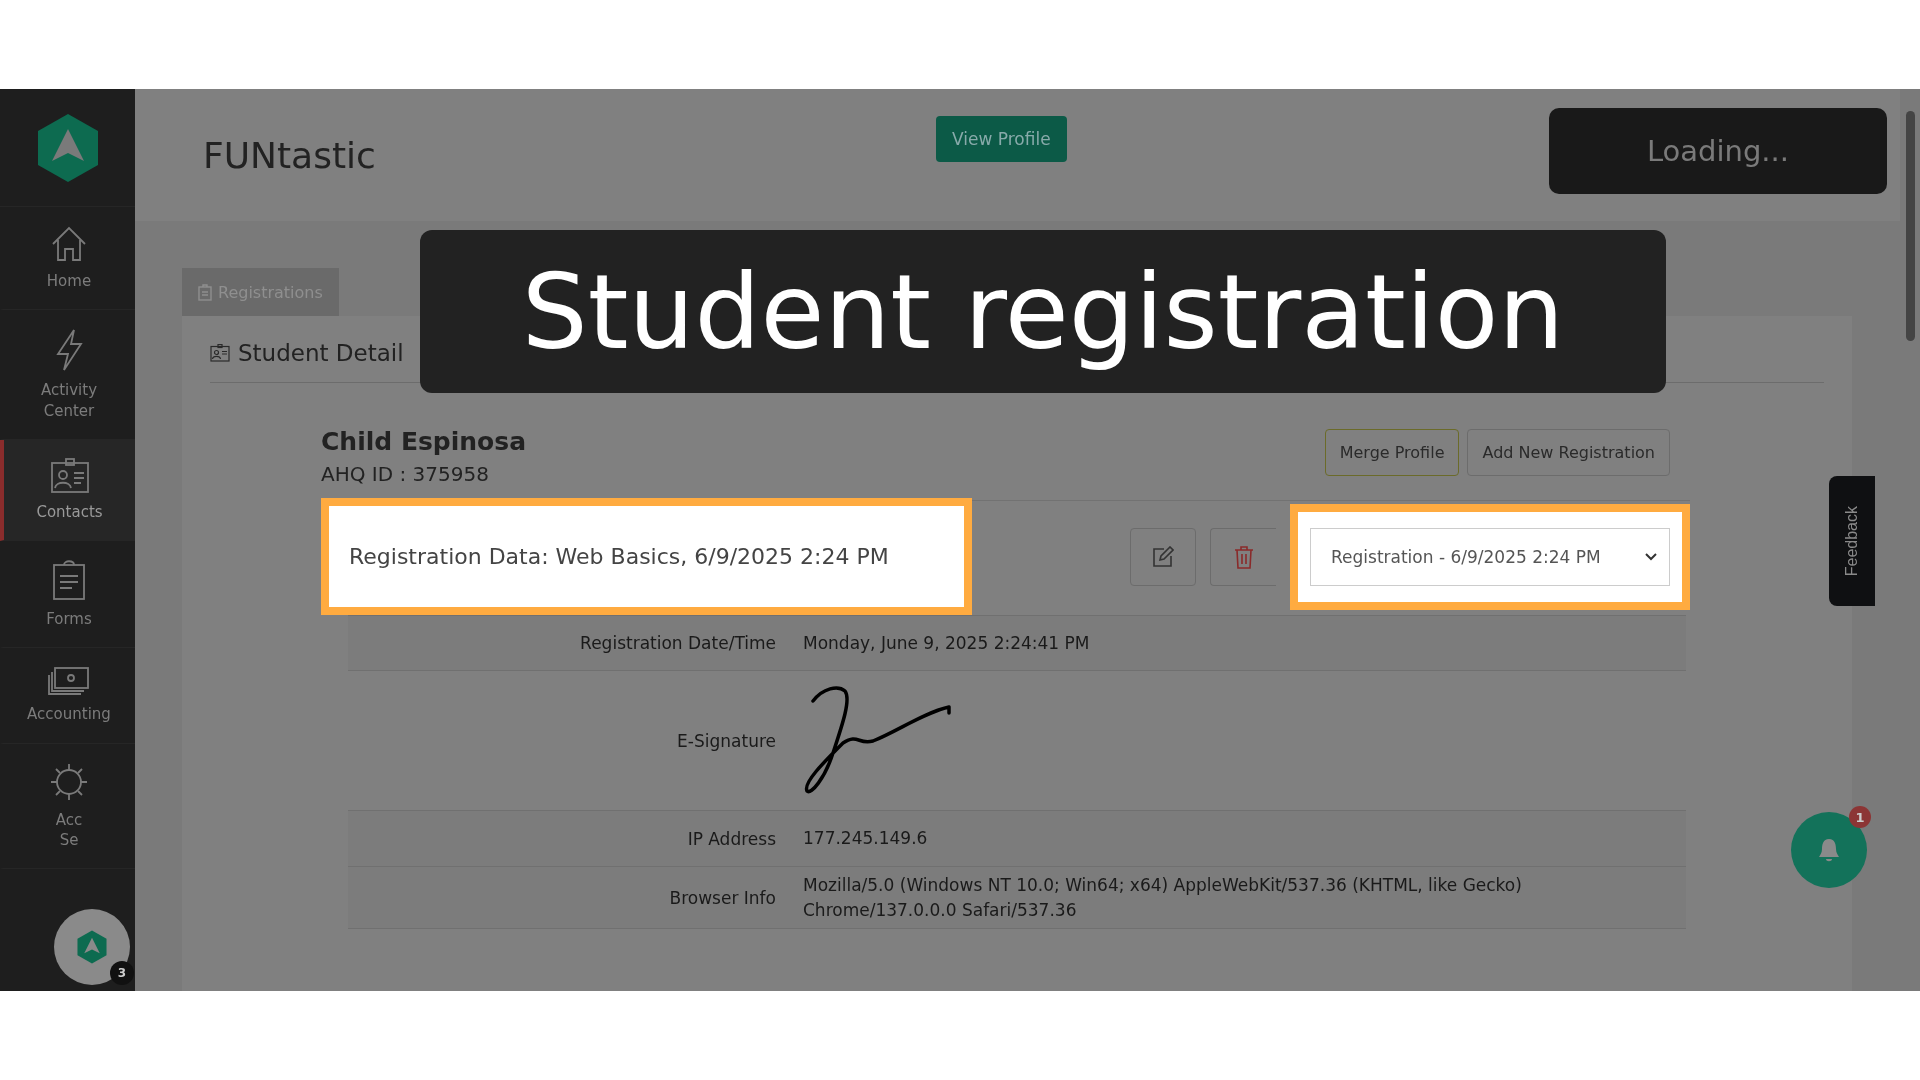 This screenshot has width=1920, height=1080. I want to click on field-label: Registration Date/Time, so click(677, 643).